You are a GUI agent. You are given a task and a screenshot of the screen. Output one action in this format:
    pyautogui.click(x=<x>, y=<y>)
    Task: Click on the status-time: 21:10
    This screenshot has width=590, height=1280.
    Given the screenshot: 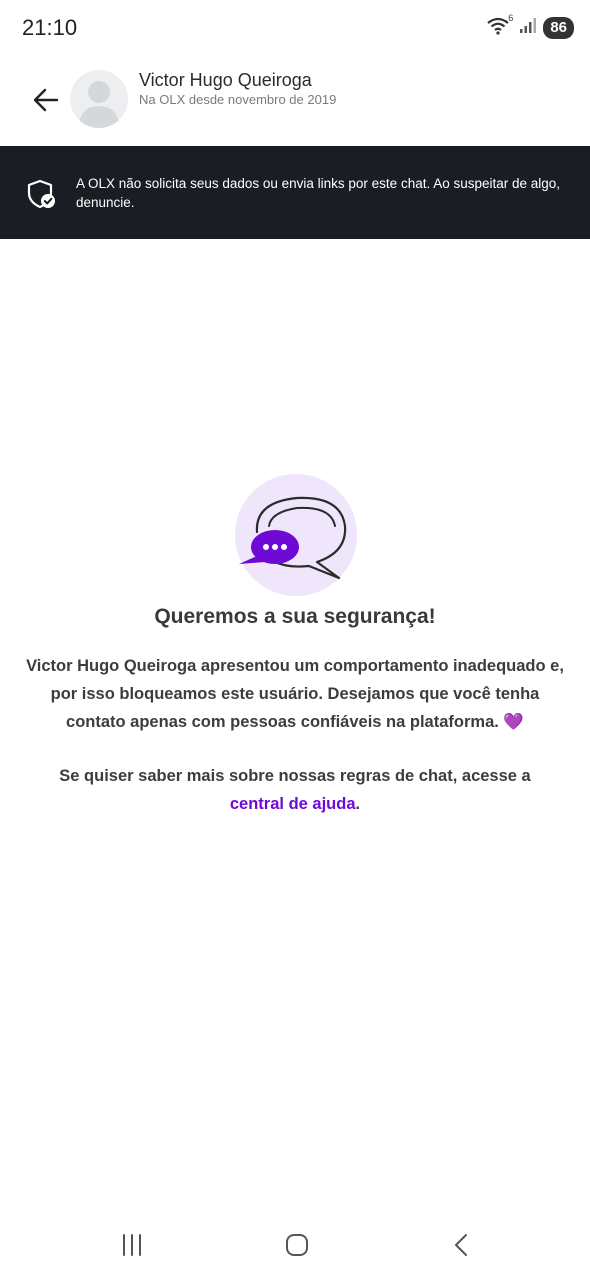 What is the action you would take?
    pyautogui.click(x=50, y=27)
    